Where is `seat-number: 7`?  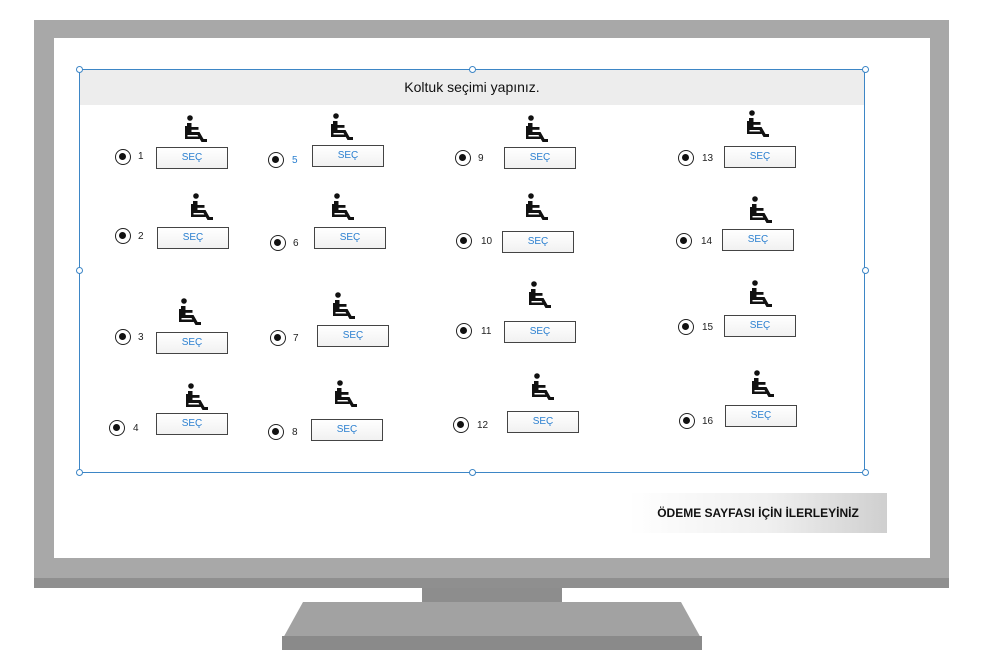 seat-number: 7 is located at coordinates (296, 338).